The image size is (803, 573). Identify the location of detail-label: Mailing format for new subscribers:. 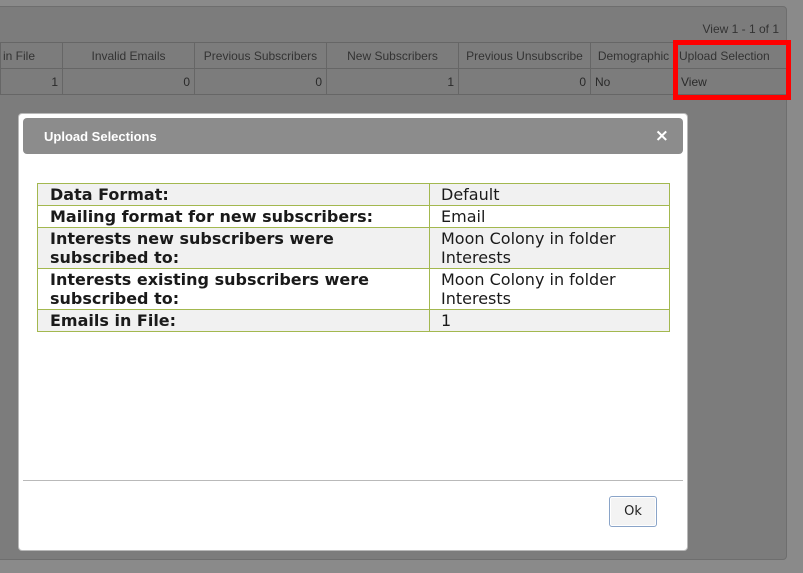
(233, 216).